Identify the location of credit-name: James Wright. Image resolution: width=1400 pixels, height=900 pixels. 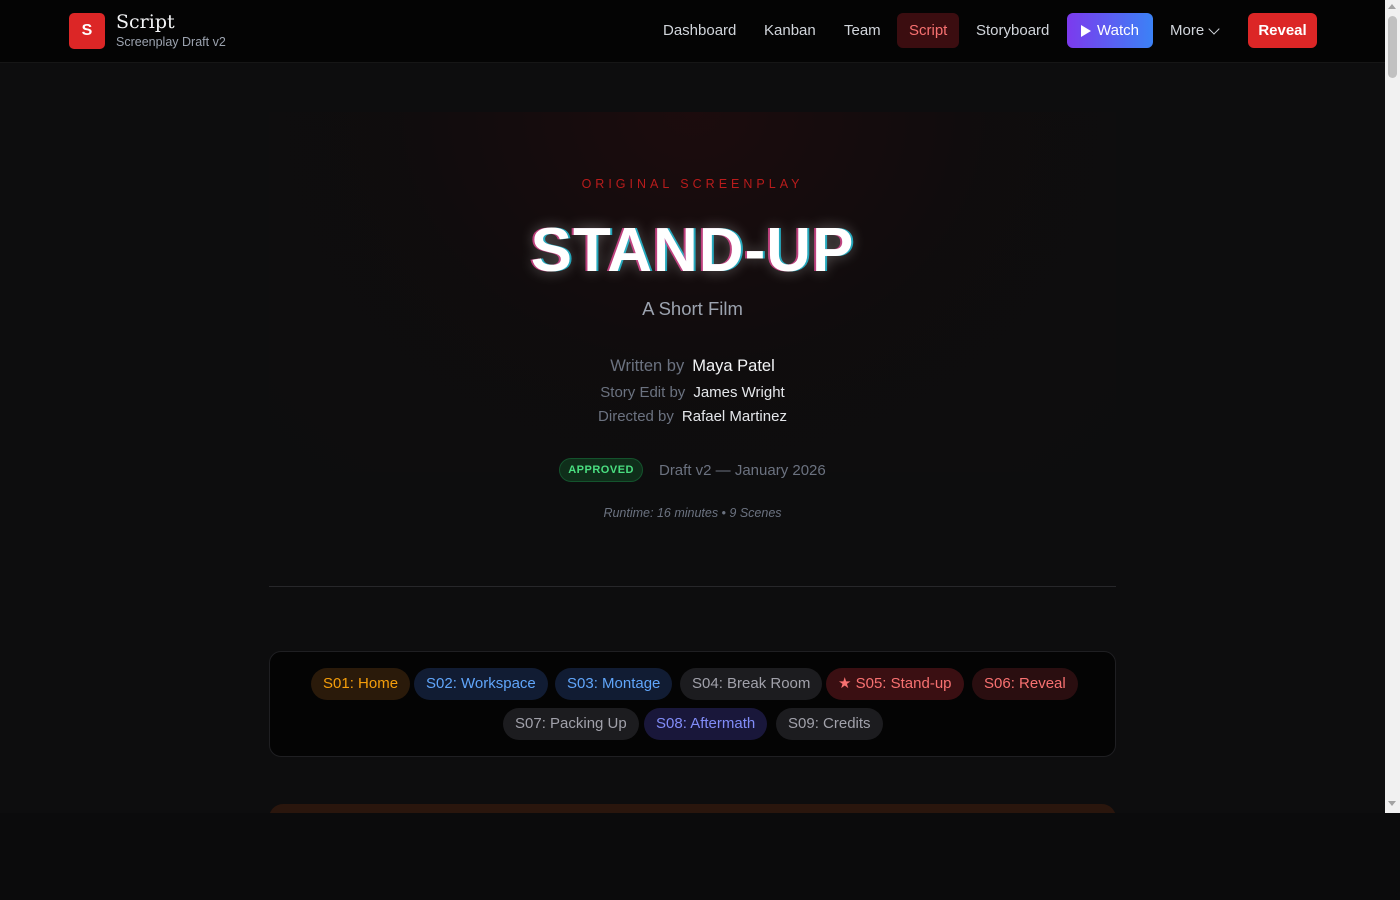
(739, 392).